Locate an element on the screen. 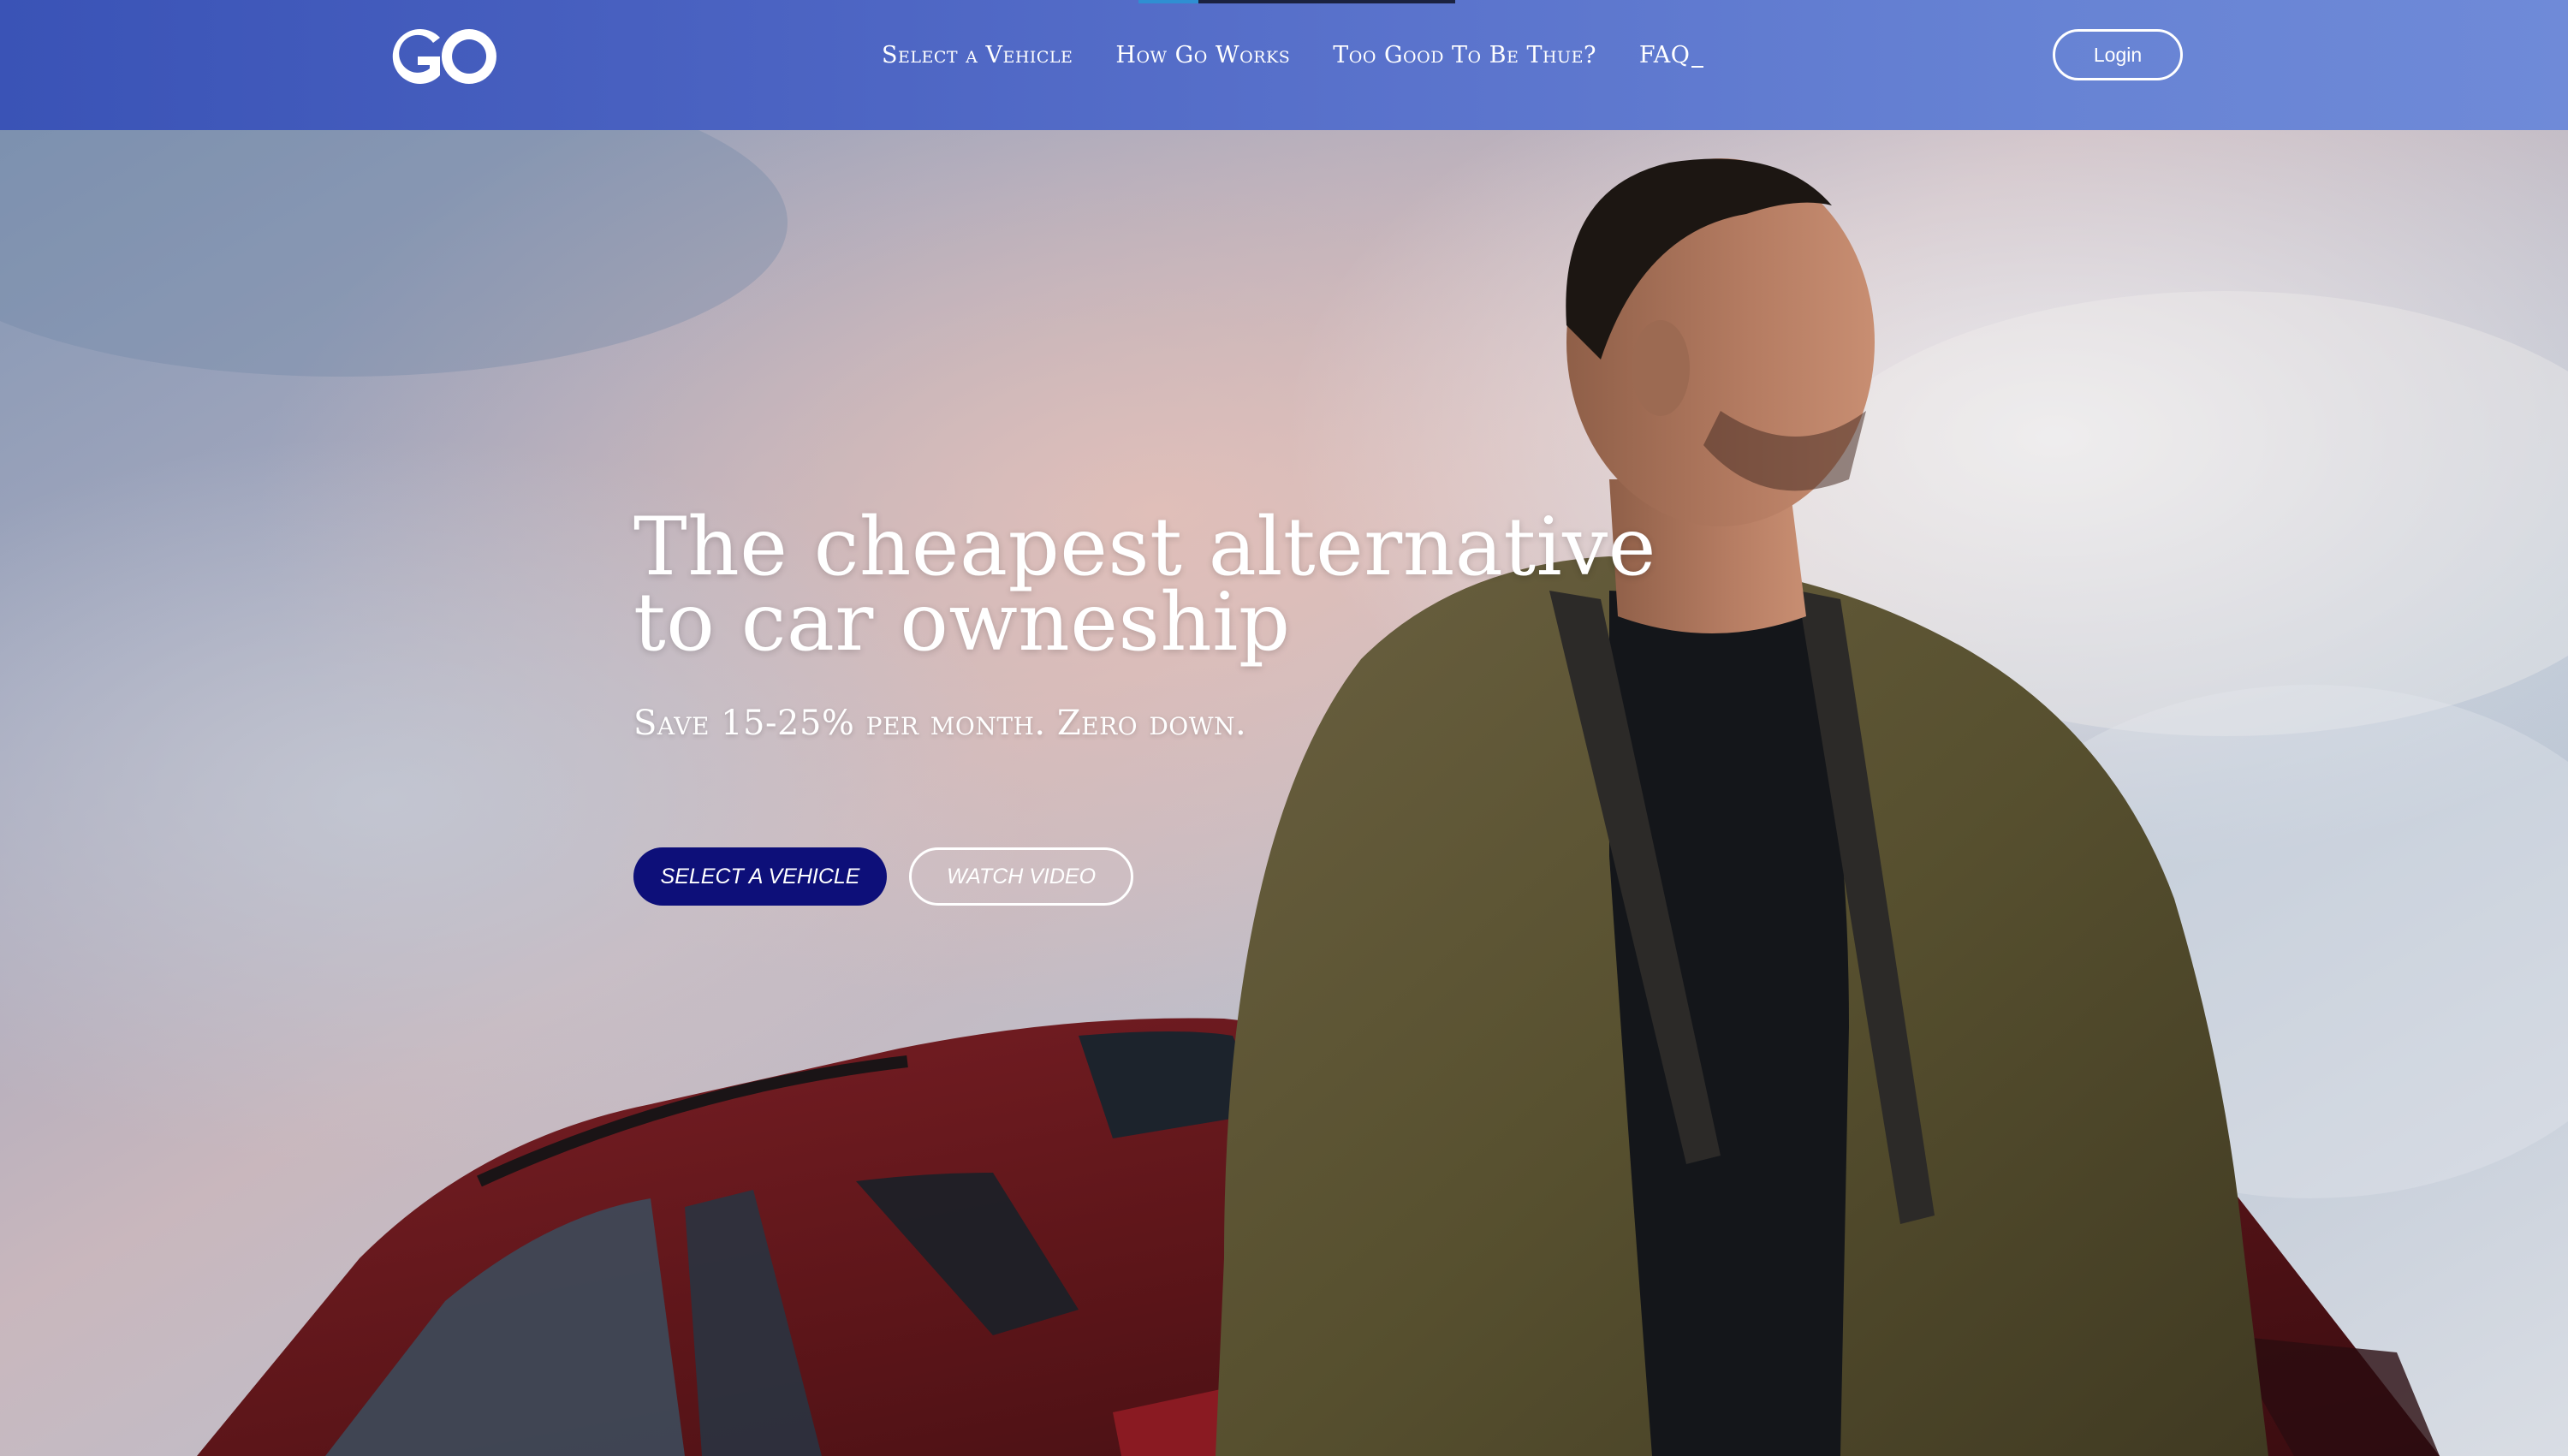 The image size is (2568, 1456). hero-subtitle: Save 15-25% per month. Zero down. is located at coordinates (940, 724).